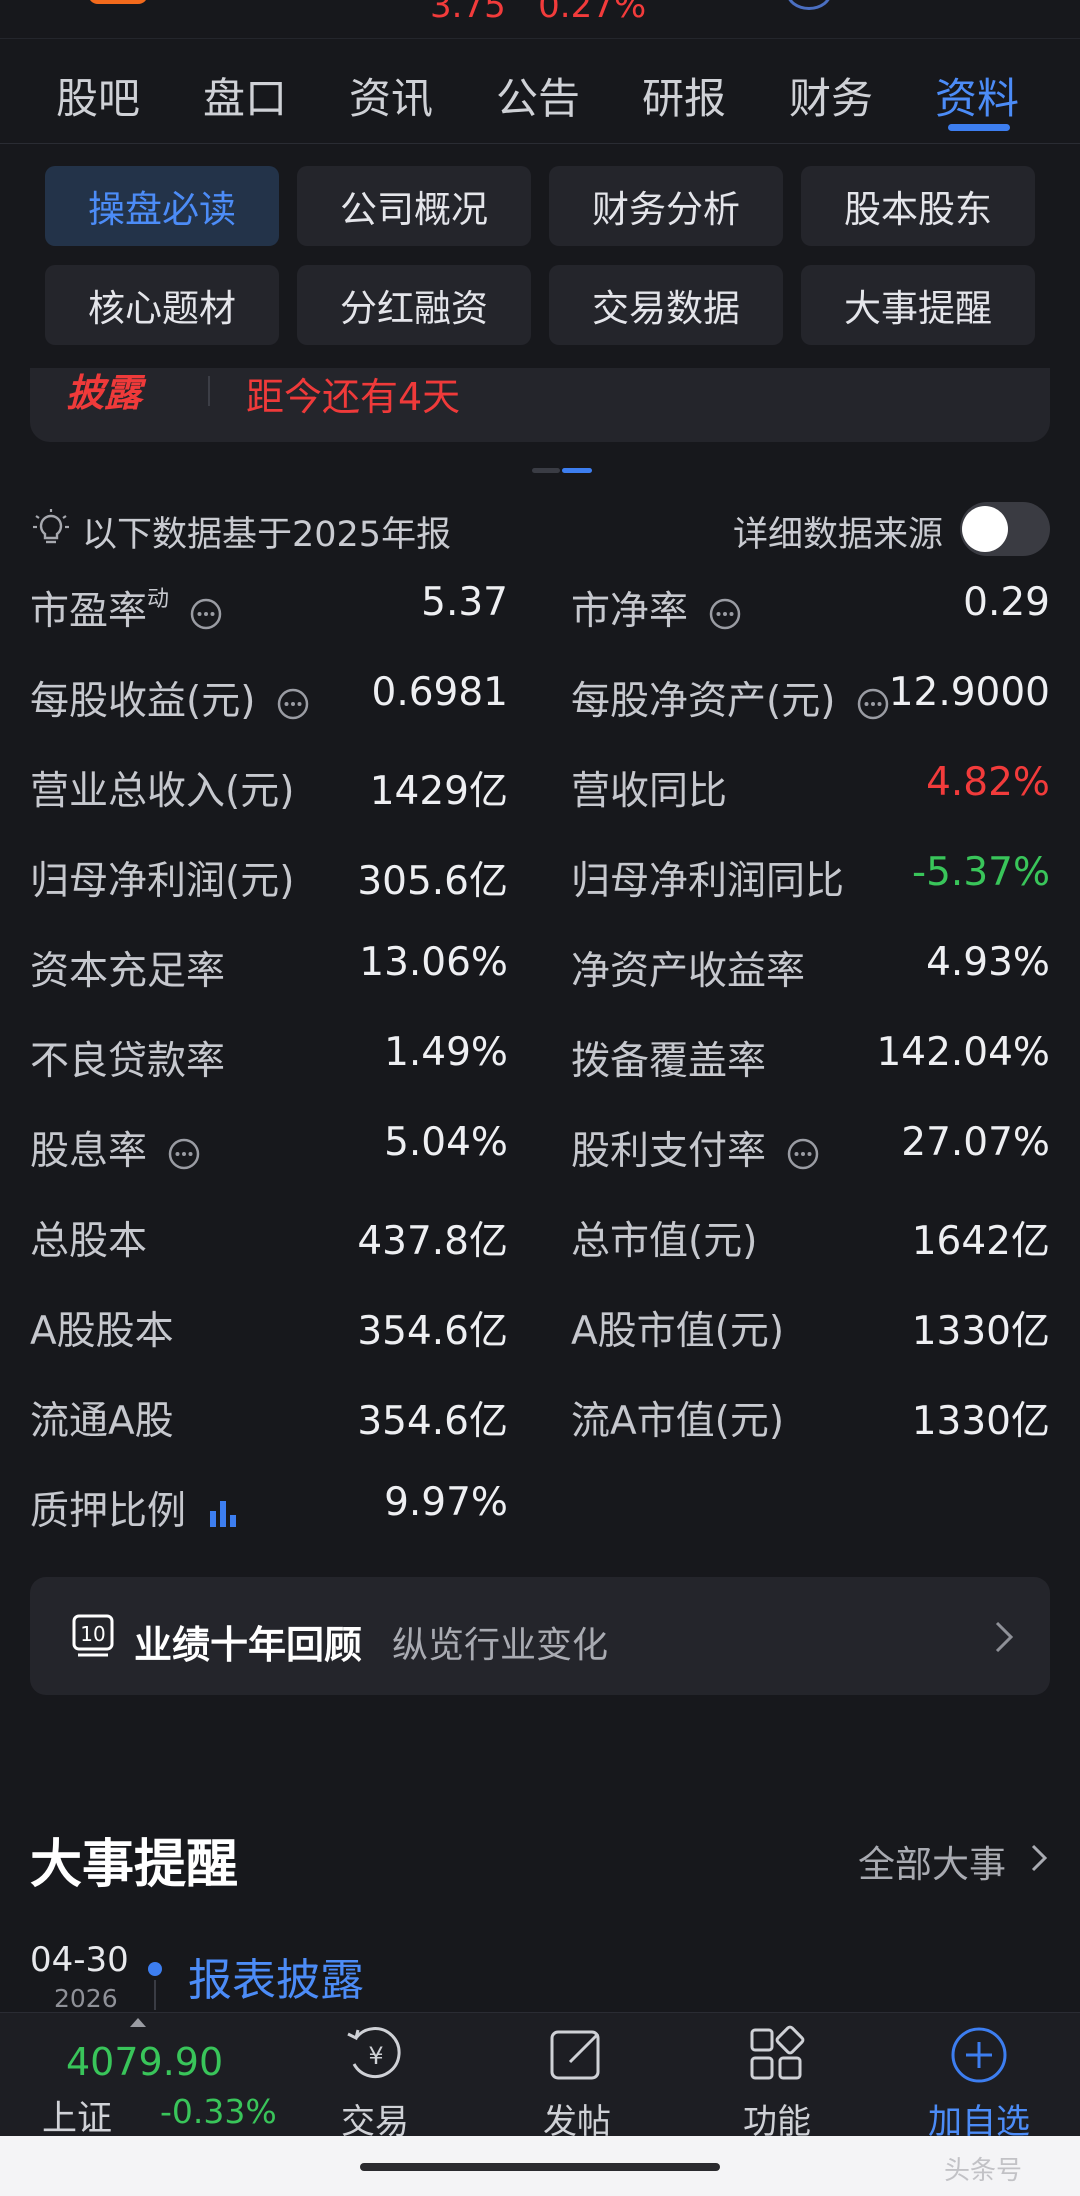  What do you see at coordinates (446, 1142) in the screenshot?
I see `metric-value-dividend-yield: 5.04%` at bounding box center [446, 1142].